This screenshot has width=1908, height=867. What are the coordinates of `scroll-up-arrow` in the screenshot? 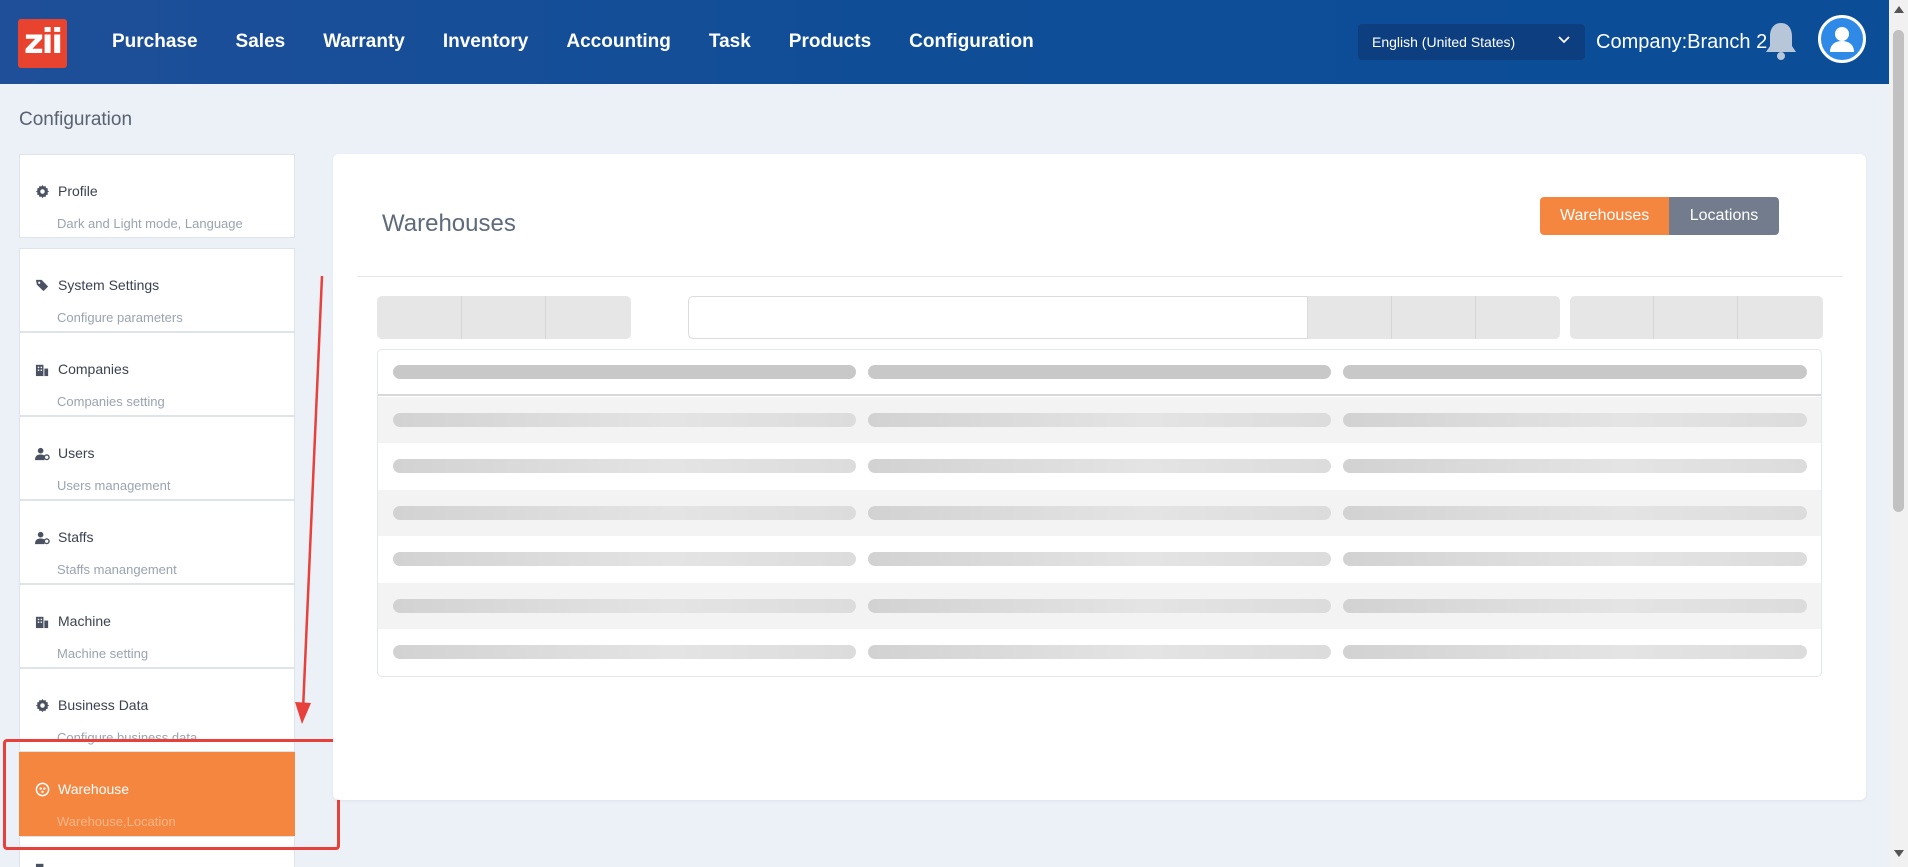 It's located at (1899, 9).